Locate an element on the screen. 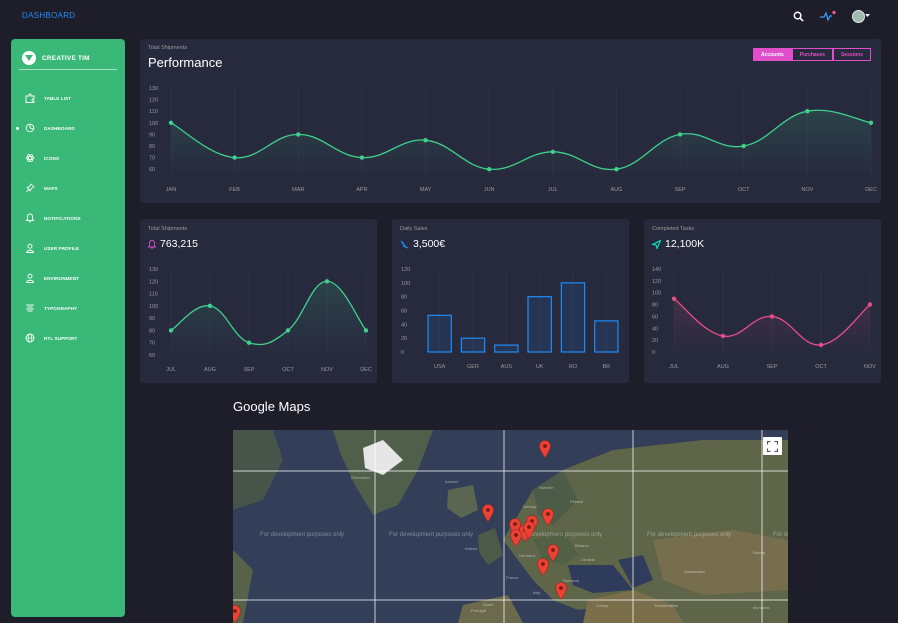 The image size is (898, 623). data-point-jun is located at coordinates (489, 169).